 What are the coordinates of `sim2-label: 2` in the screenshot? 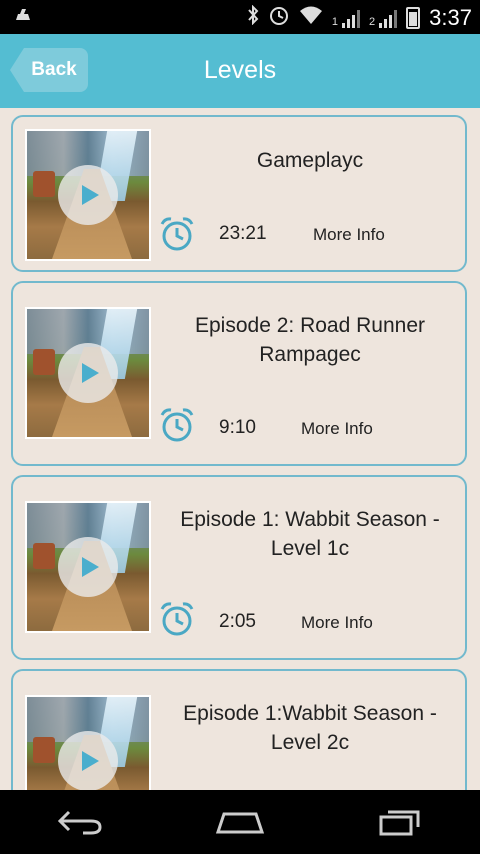 It's located at (372, 21).